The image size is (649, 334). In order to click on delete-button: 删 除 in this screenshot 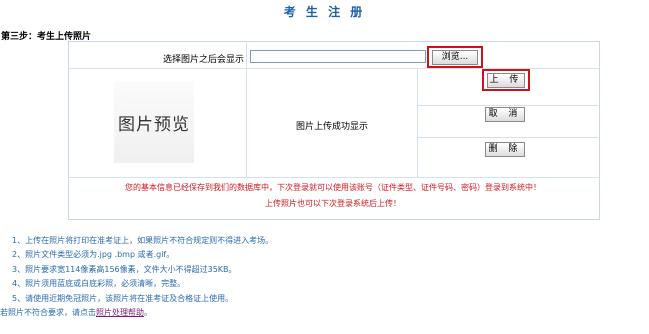, I will do `click(505, 149)`.